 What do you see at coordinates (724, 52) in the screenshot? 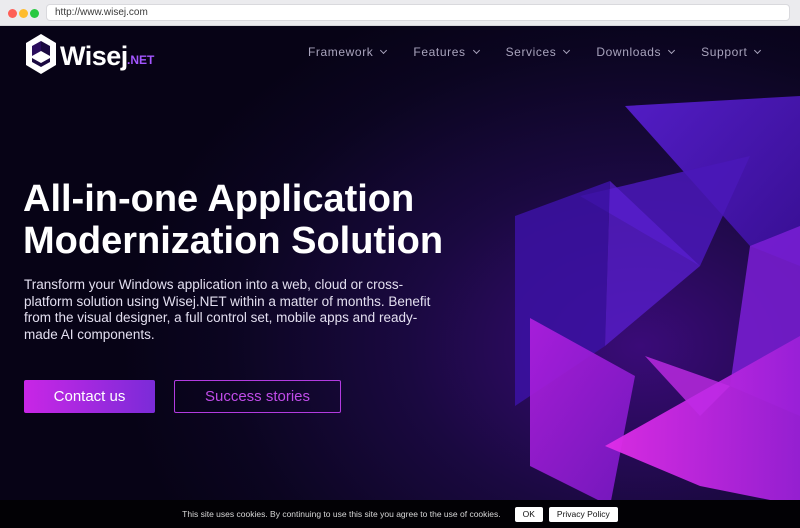
I see `nav-item-label: Support` at bounding box center [724, 52].